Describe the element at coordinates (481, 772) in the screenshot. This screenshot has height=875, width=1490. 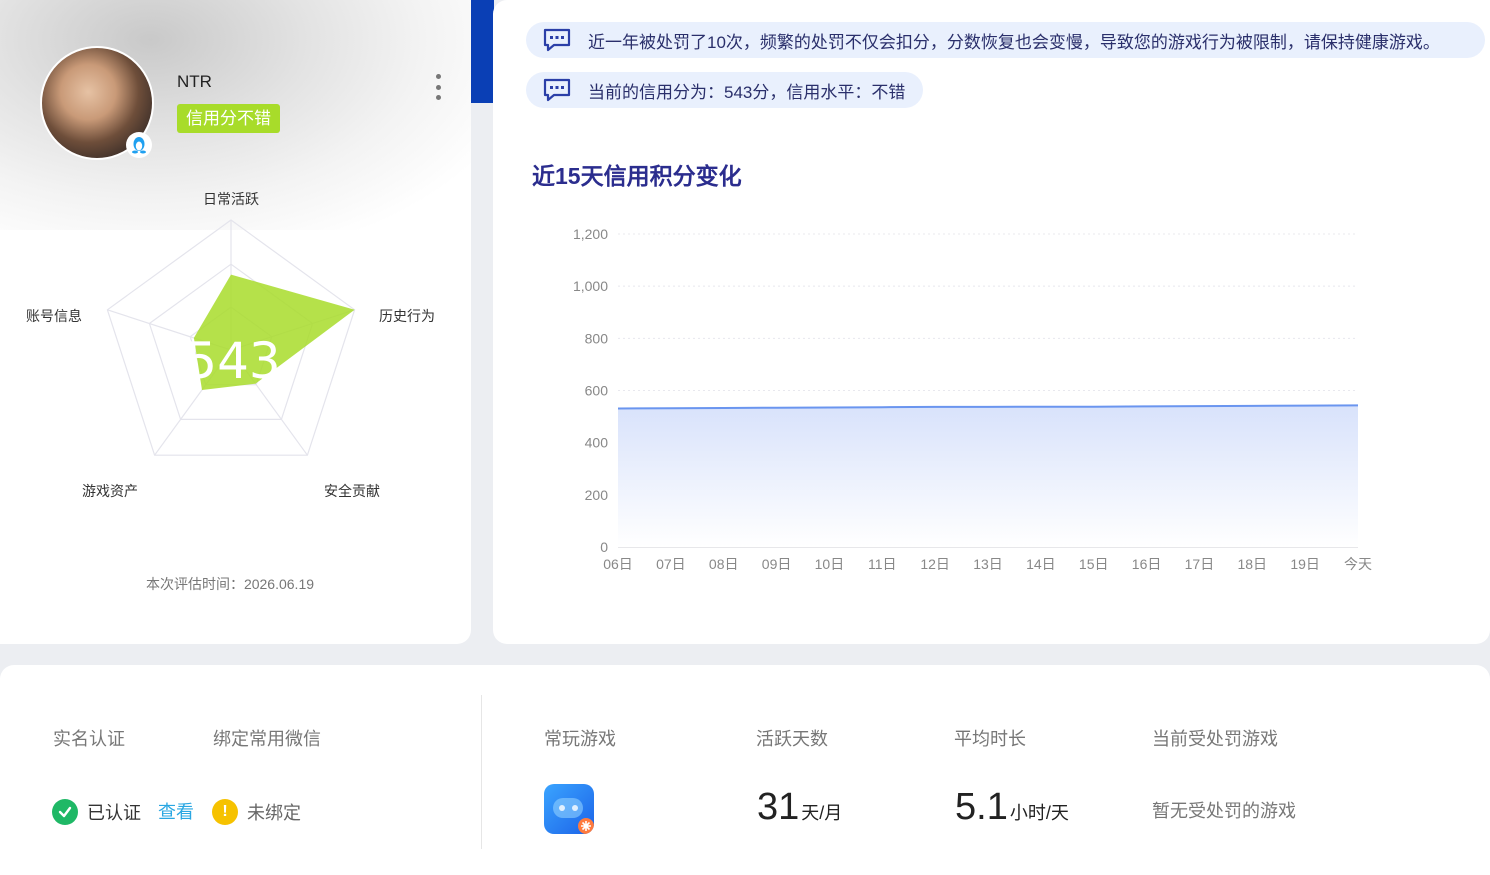
I see `divider` at that location.